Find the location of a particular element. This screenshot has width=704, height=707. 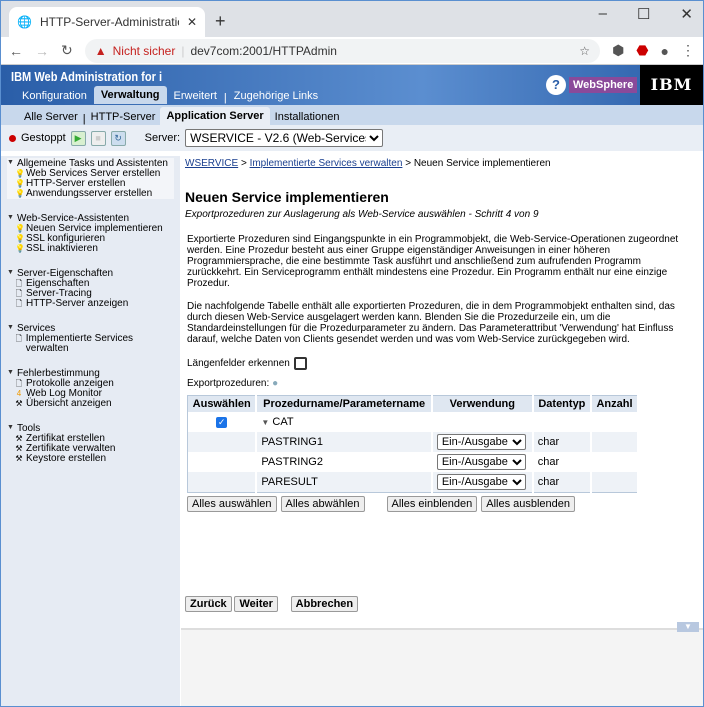

help-icon: ? is located at coordinates (556, 85).